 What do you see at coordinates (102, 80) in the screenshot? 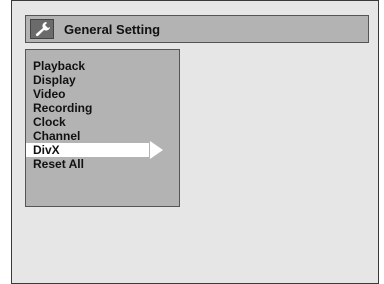
I see `menu-item-display: Display` at bounding box center [102, 80].